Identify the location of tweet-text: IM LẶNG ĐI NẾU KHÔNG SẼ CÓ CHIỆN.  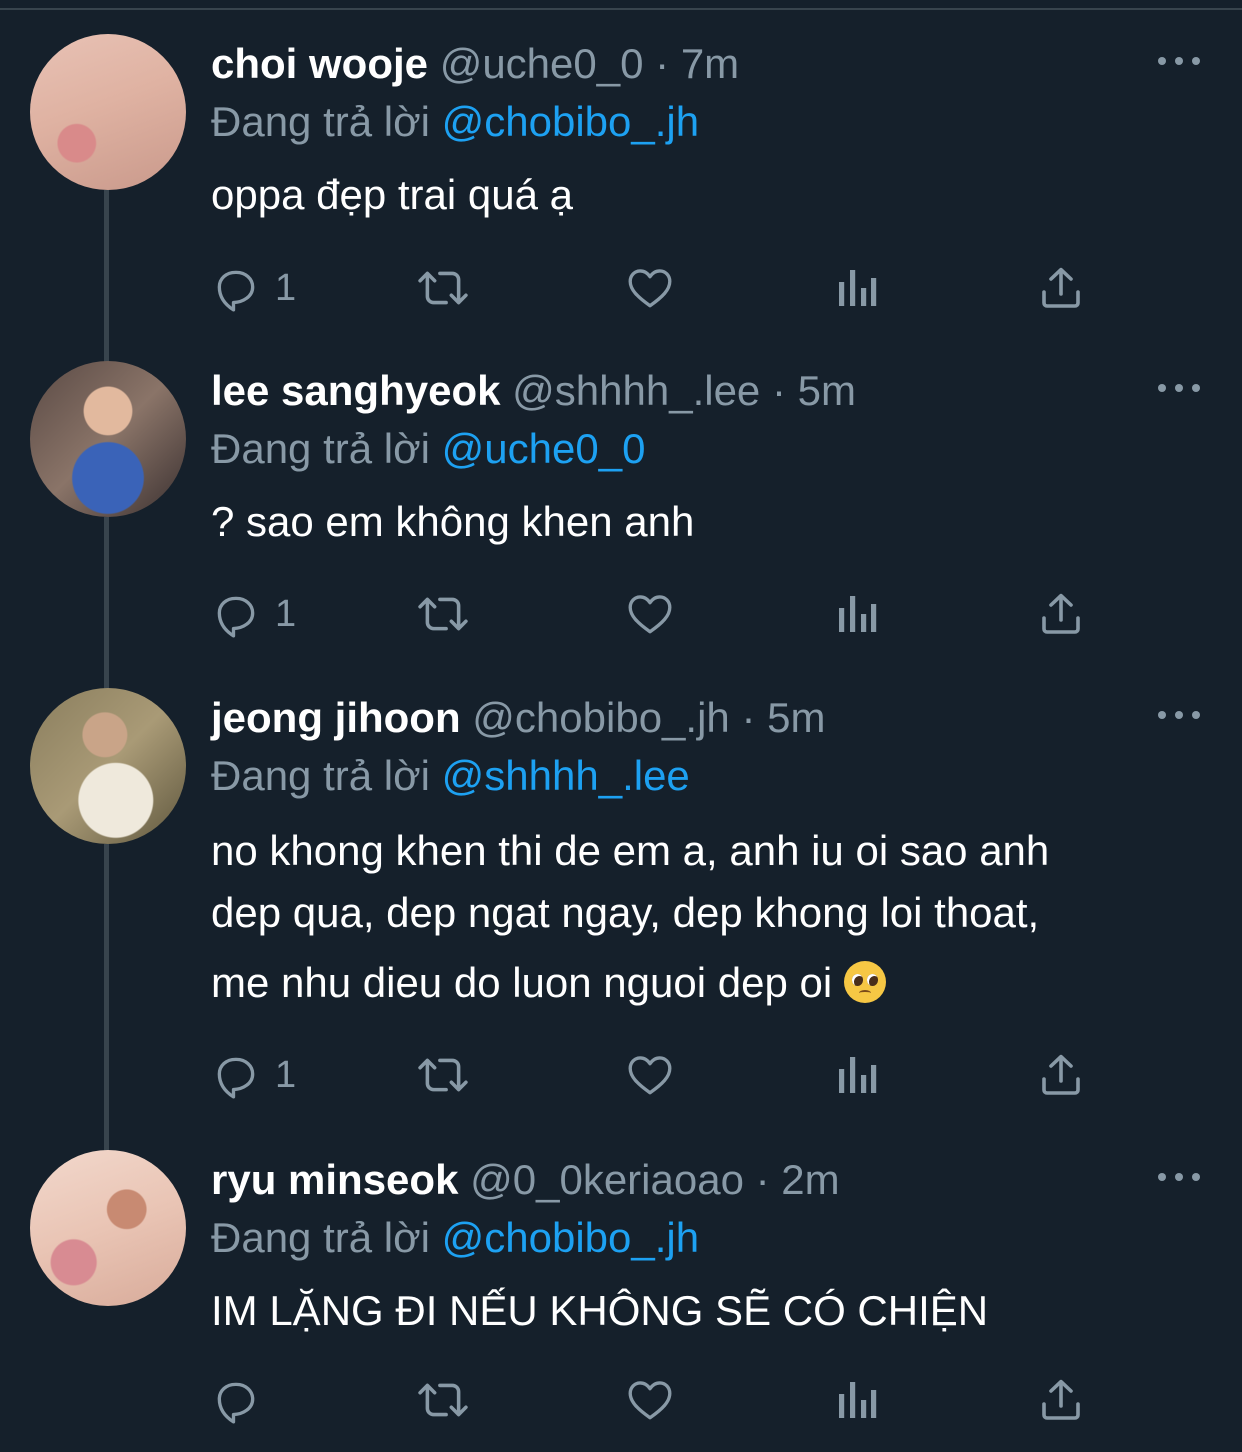
(600, 1310).